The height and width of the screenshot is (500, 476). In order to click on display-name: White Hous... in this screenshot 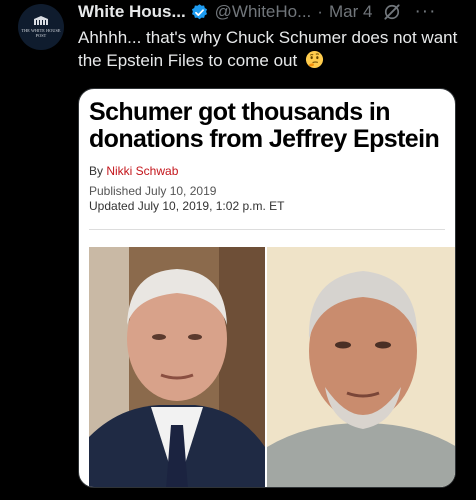, I will do `click(132, 12)`.